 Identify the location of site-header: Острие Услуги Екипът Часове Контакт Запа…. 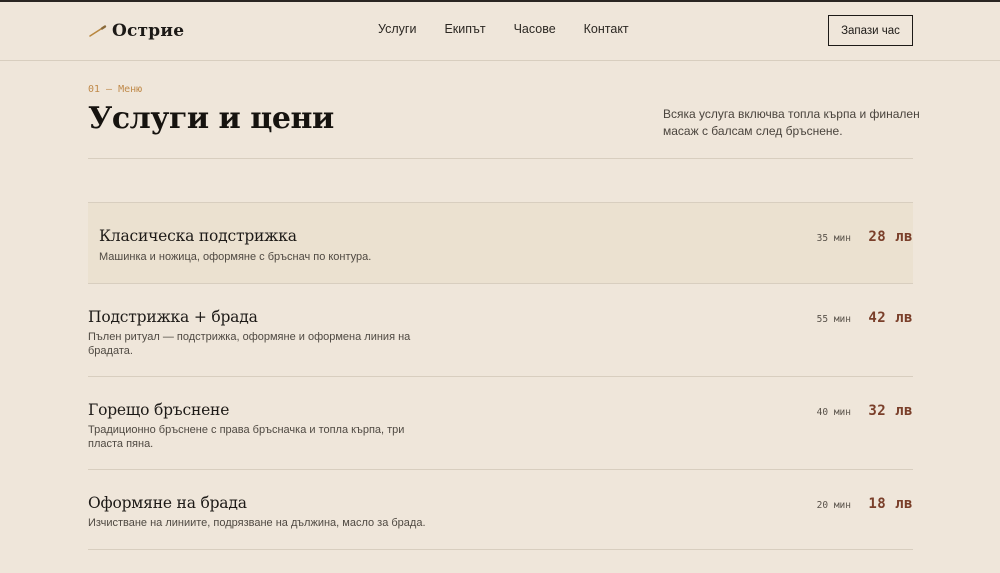
(500, 31).